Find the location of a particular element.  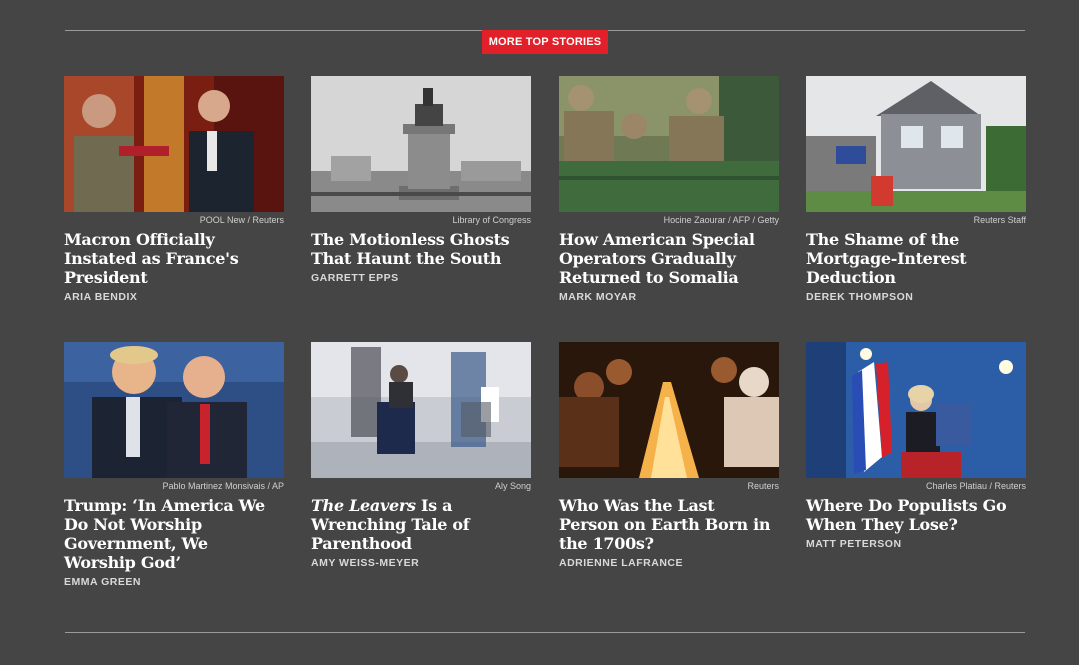

story-headline: Where Do Populists Go When They Lose? is located at coordinates (916, 515).